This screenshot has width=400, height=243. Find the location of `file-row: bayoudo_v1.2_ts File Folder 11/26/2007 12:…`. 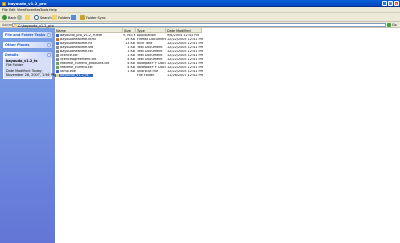

file-row: bayoudo_v1.2_ts File Folder 11/26/2007 12:… is located at coordinates (130, 75).